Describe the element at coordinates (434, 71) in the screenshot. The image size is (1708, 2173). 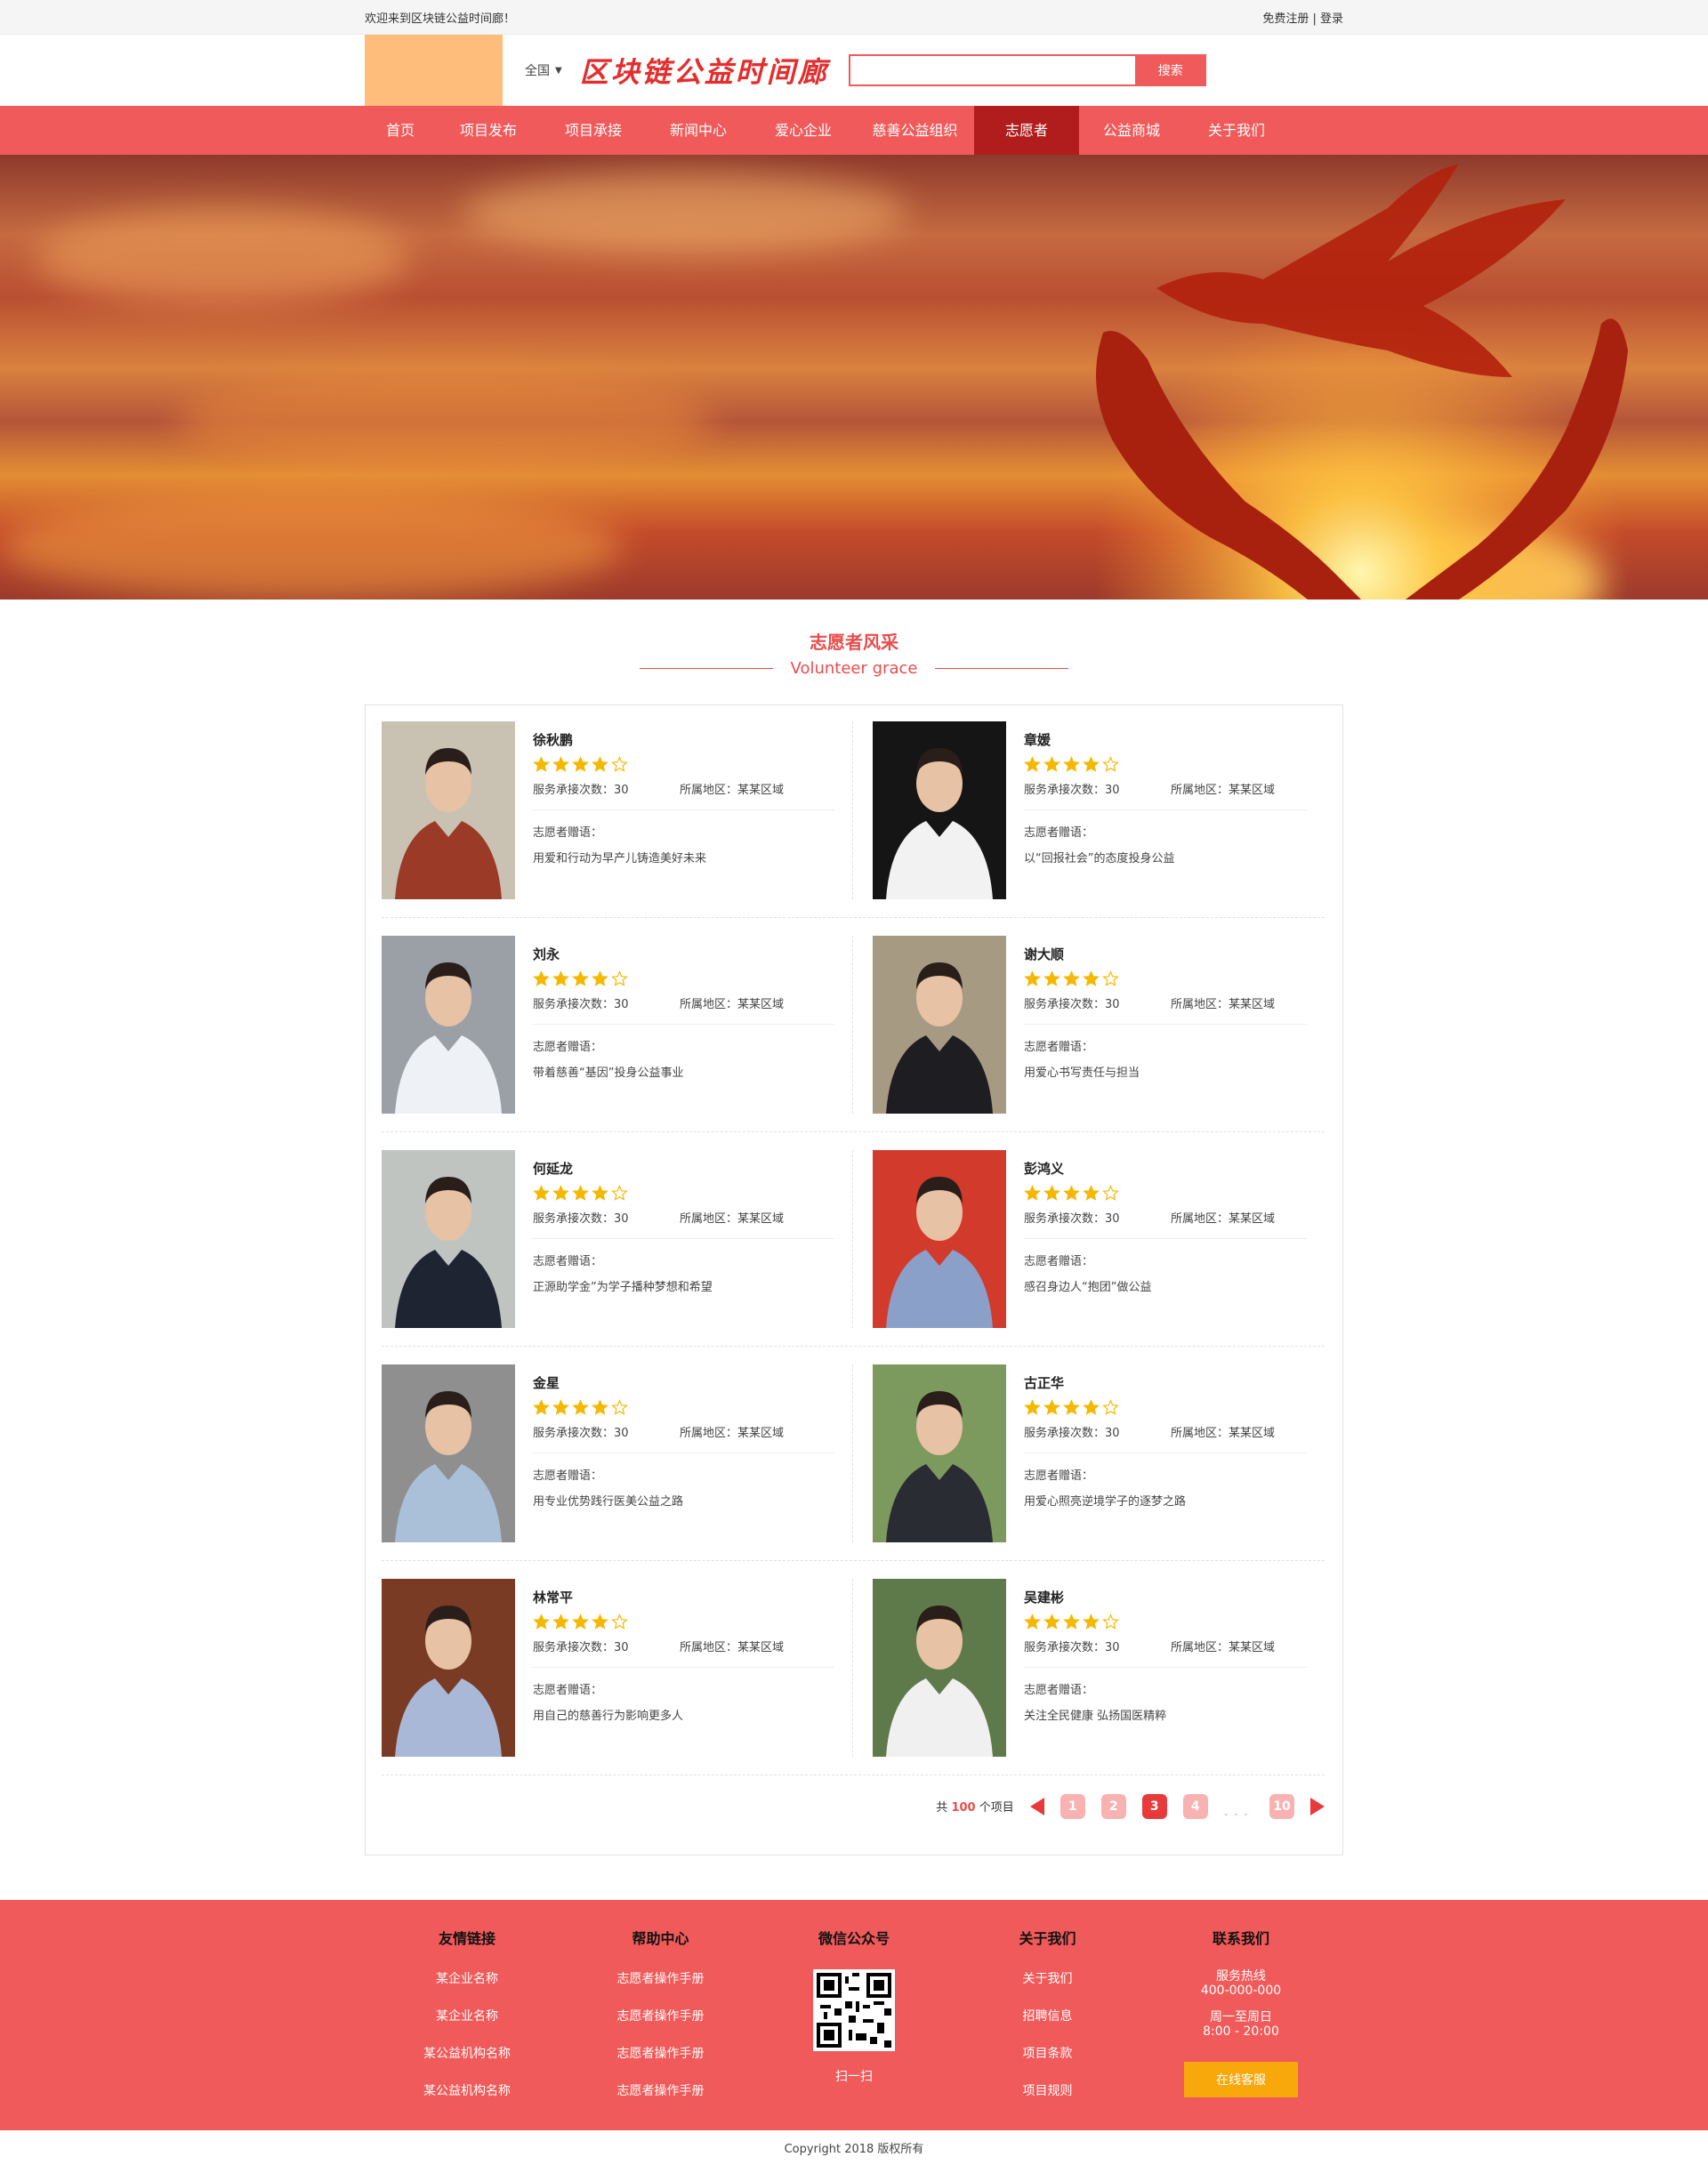
I see `site-logo` at that location.